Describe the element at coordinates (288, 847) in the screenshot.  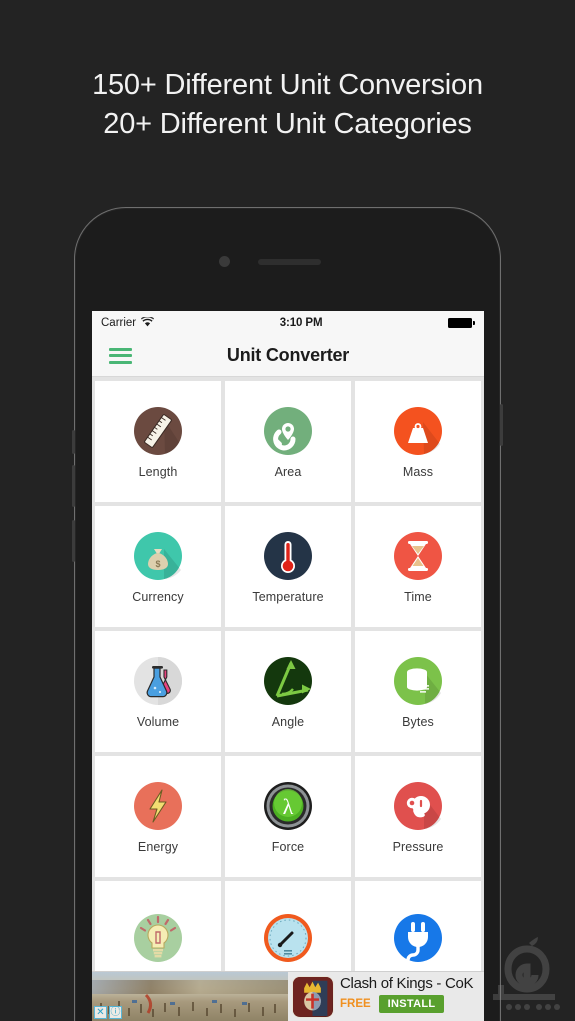
I see `category-label: Force` at that location.